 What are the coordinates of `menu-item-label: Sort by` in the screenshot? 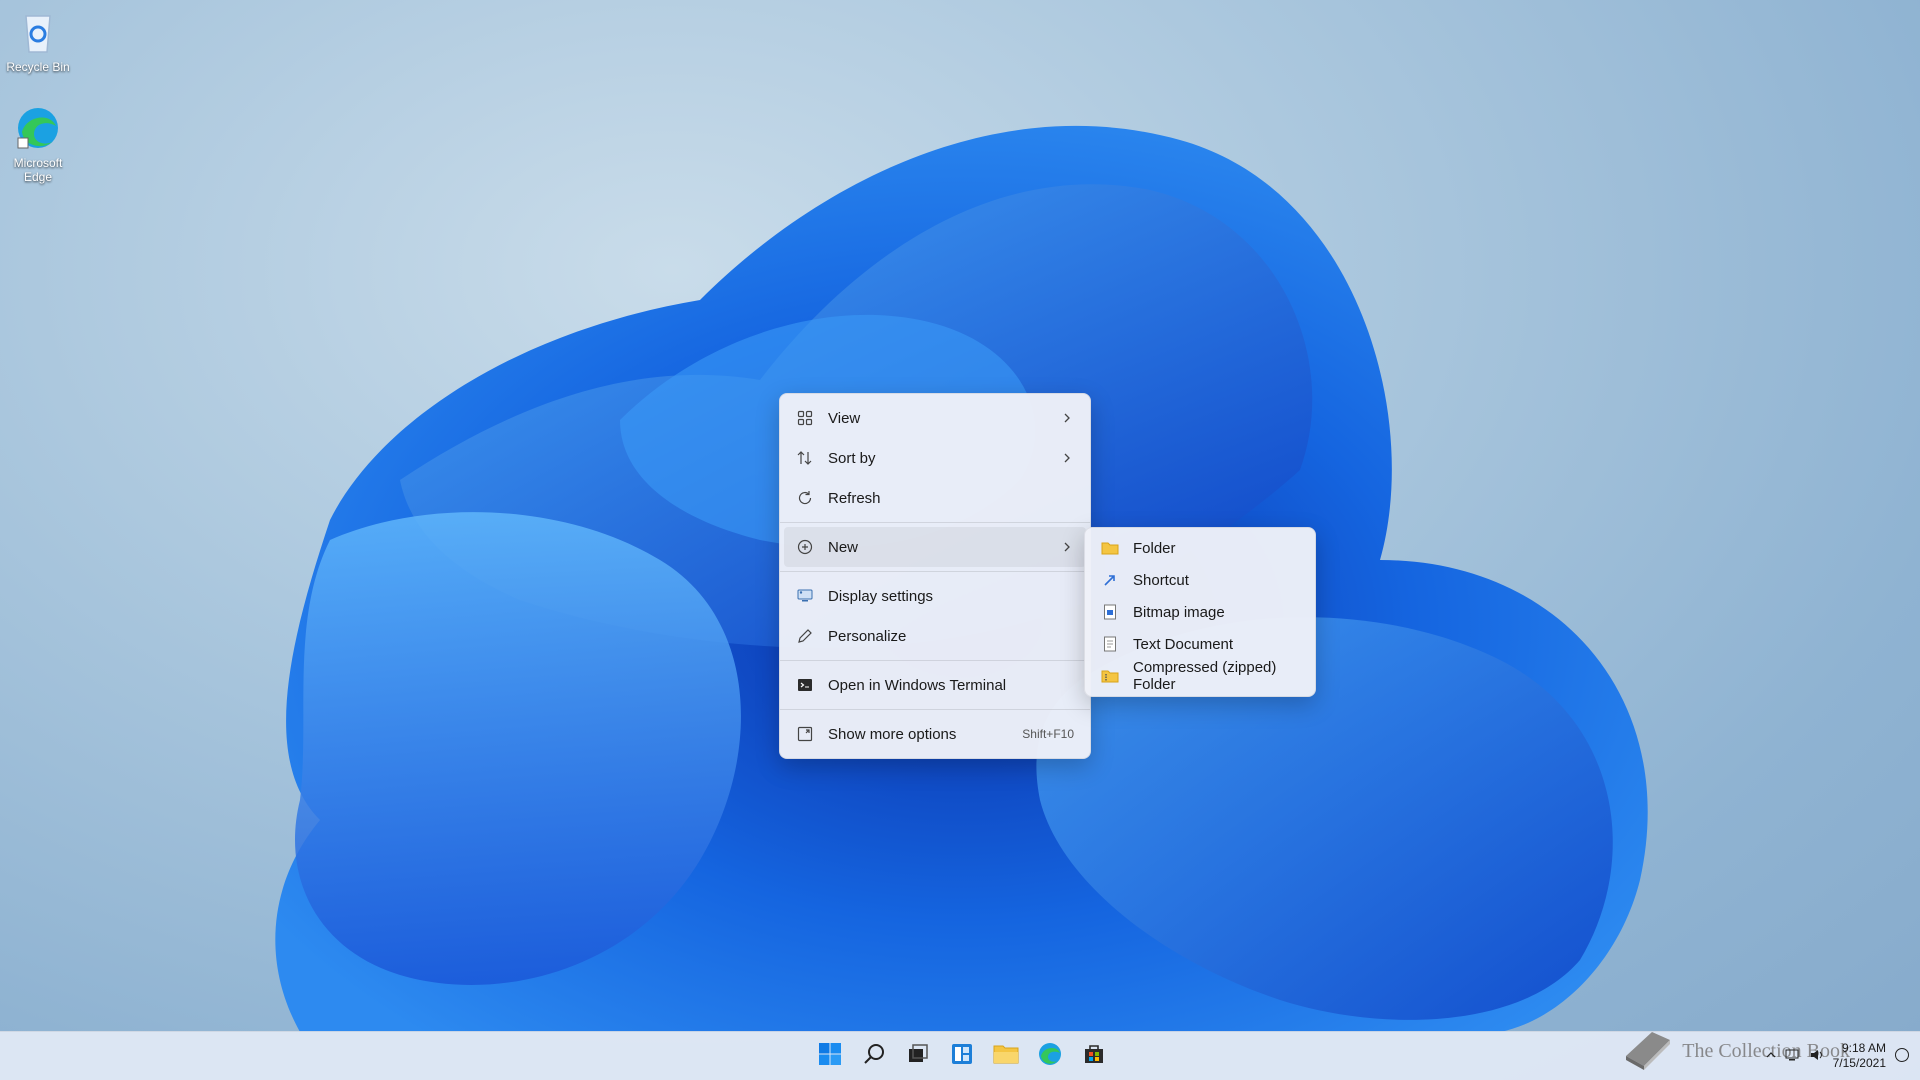 It's located at (852, 458).